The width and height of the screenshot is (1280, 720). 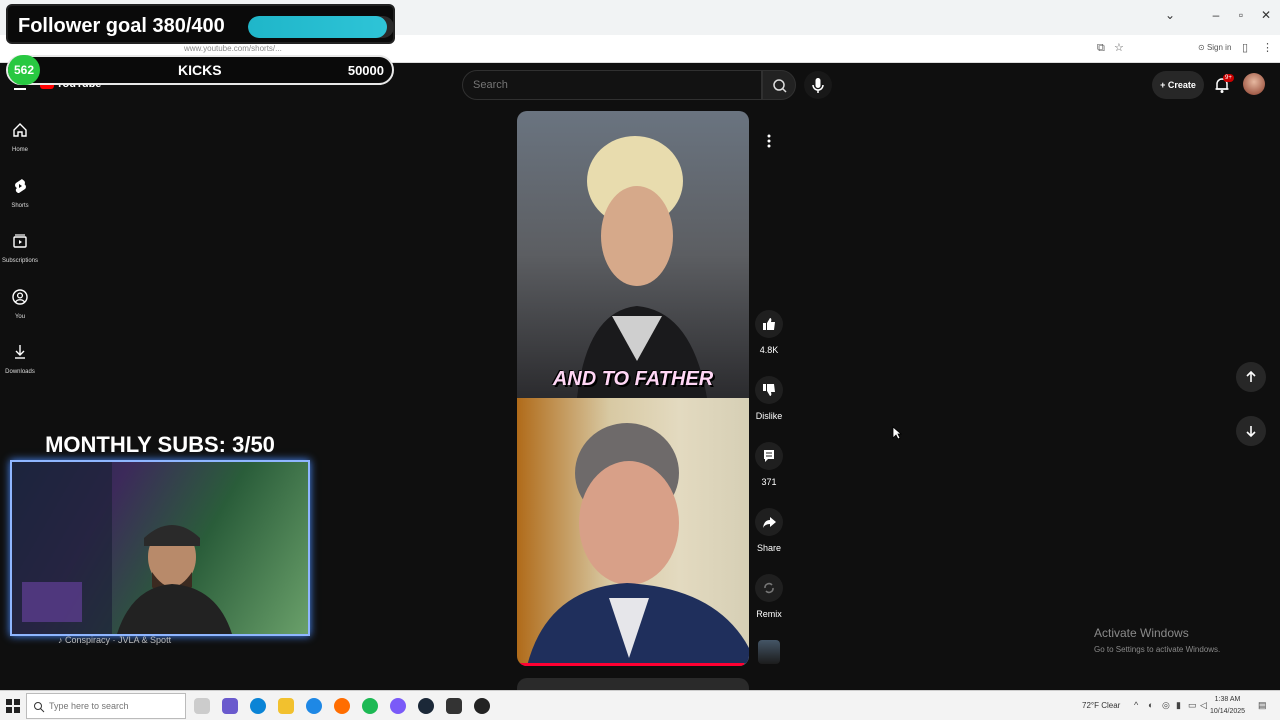 What do you see at coordinates (314, 706) in the screenshot?
I see `chrome-icon` at bounding box center [314, 706].